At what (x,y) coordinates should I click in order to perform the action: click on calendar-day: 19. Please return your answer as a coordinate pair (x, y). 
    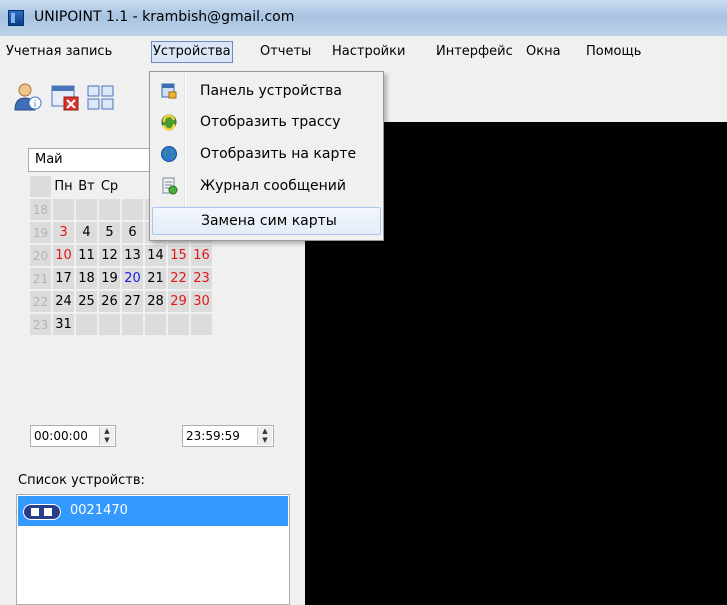
    Looking at the image, I should click on (109, 278).